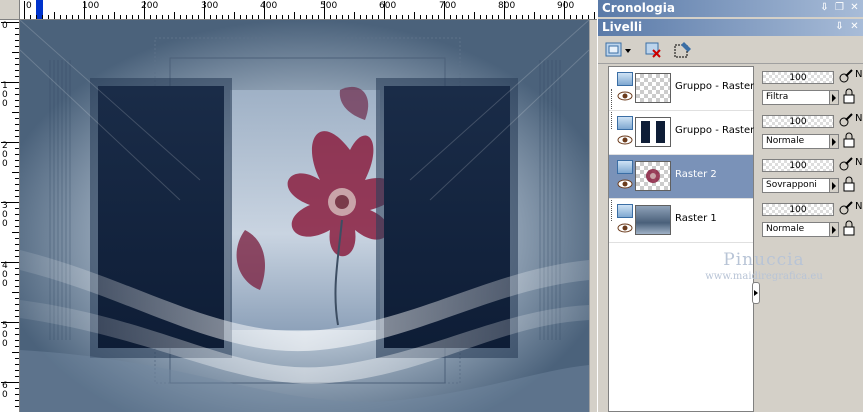 The height and width of the screenshot is (412, 863). I want to click on vertical-scrollbar, so click(593, 216).